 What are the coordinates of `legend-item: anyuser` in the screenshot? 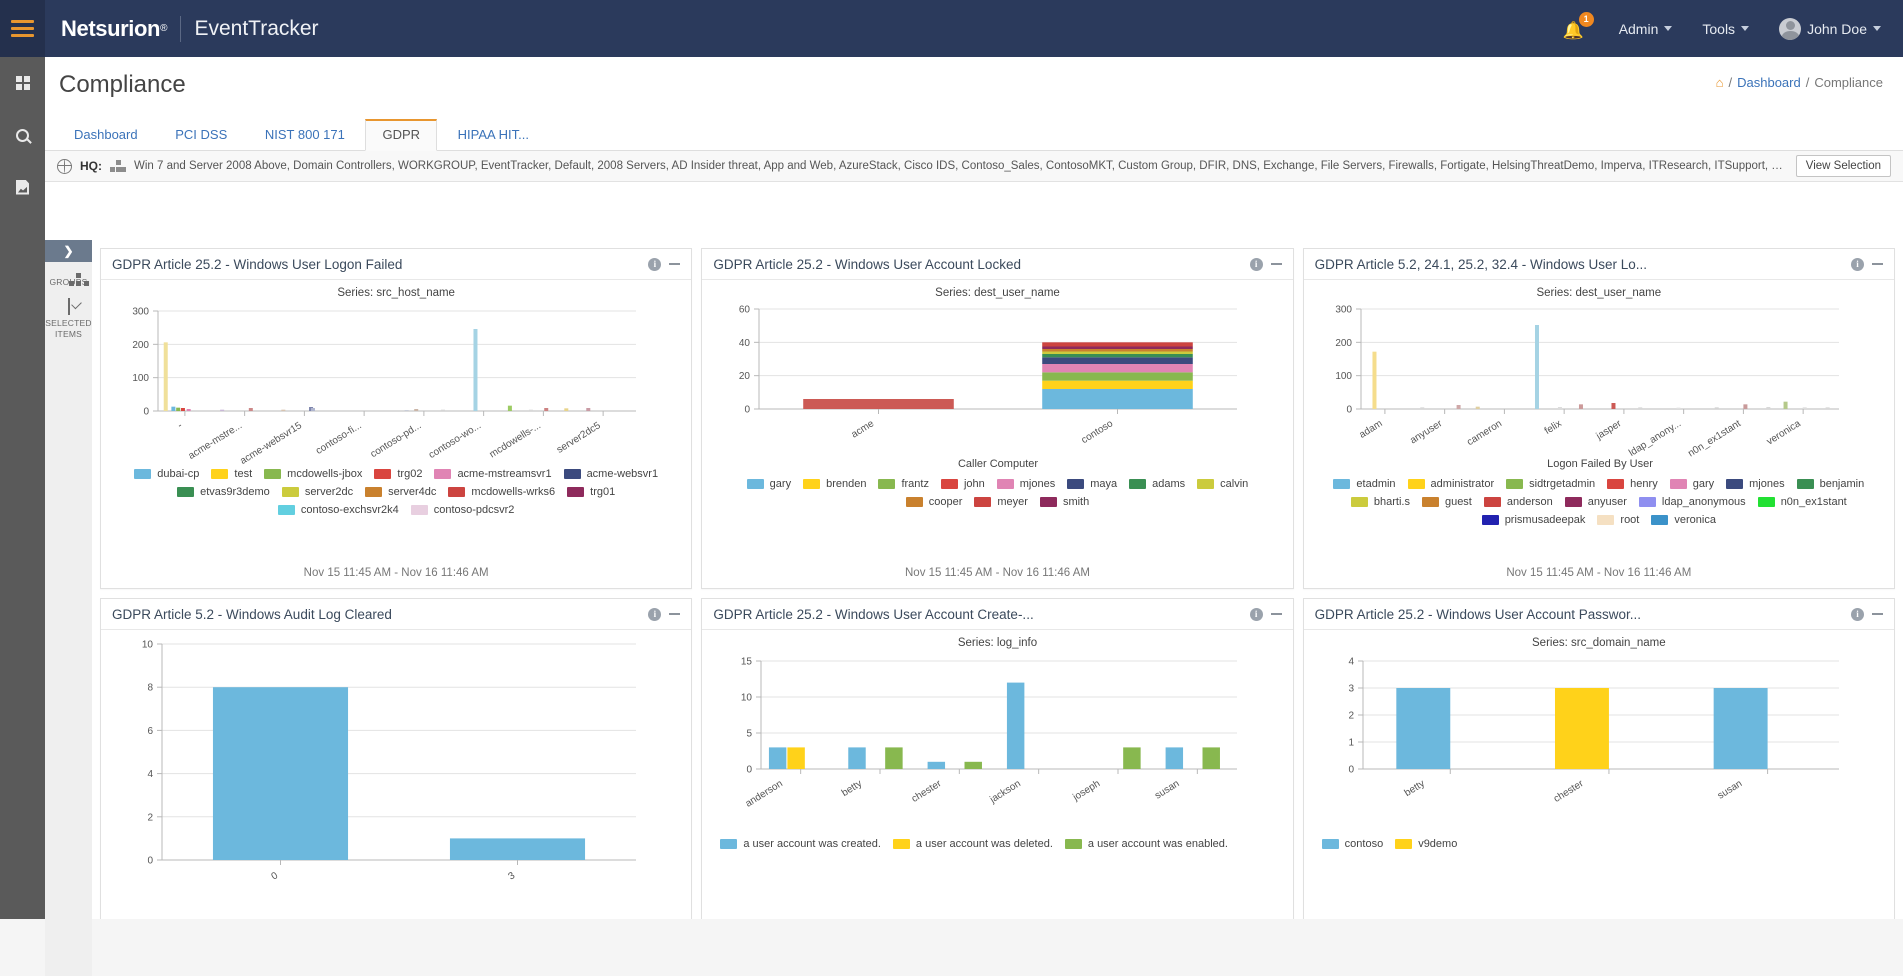 It's located at (1595, 502).